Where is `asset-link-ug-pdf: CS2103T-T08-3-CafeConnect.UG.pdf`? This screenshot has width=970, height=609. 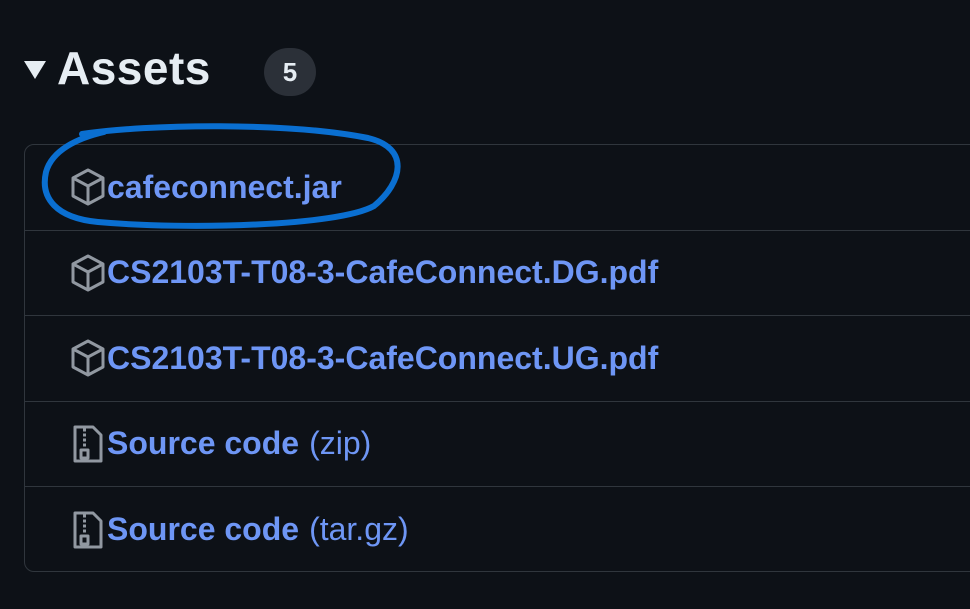 asset-link-ug-pdf: CS2103T-T08-3-CafeConnect.UG.pdf is located at coordinates (382, 358).